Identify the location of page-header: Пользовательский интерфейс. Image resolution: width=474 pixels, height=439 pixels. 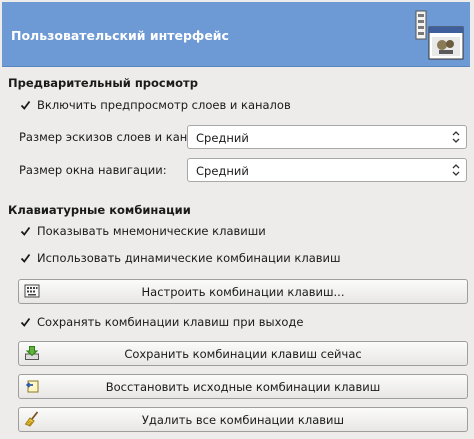
(236, 34).